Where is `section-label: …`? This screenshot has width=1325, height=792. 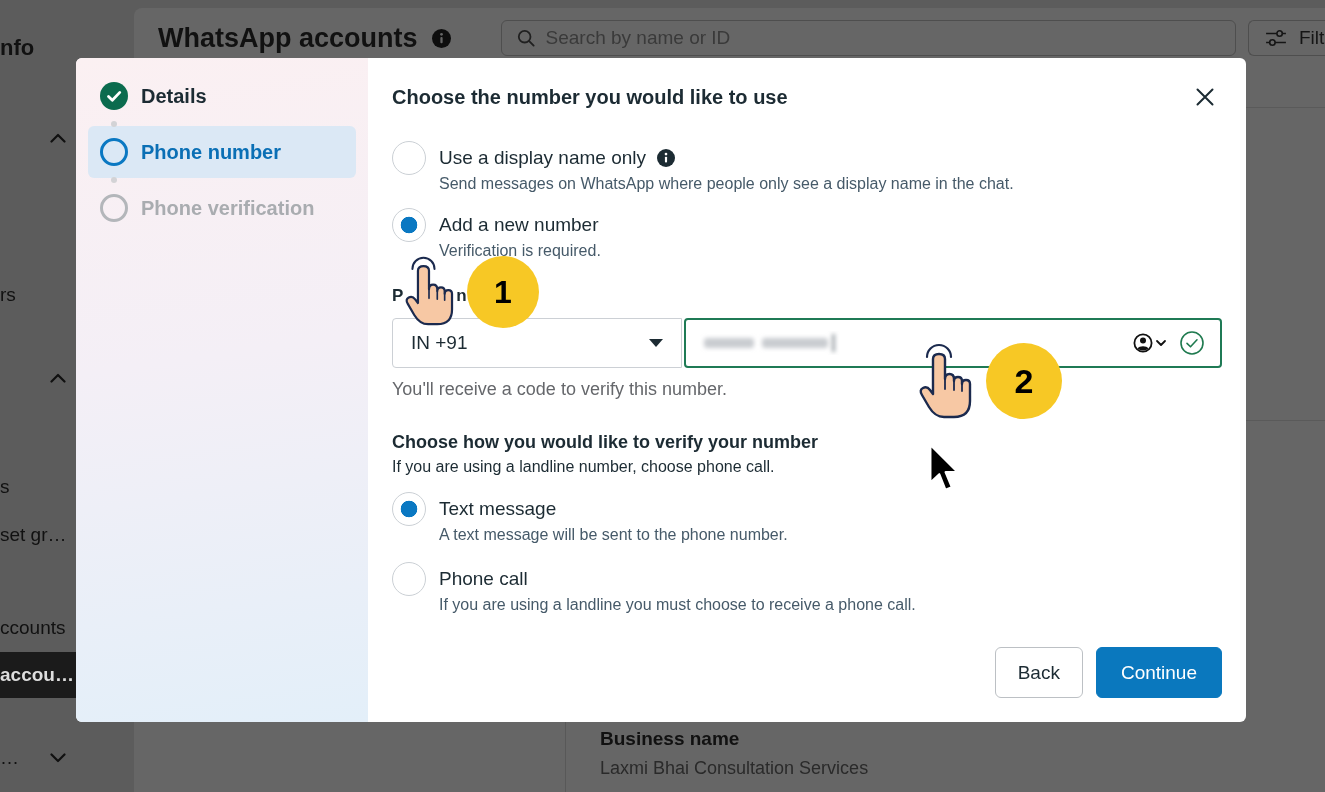
section-label: … is located at coordinates (9, 758).